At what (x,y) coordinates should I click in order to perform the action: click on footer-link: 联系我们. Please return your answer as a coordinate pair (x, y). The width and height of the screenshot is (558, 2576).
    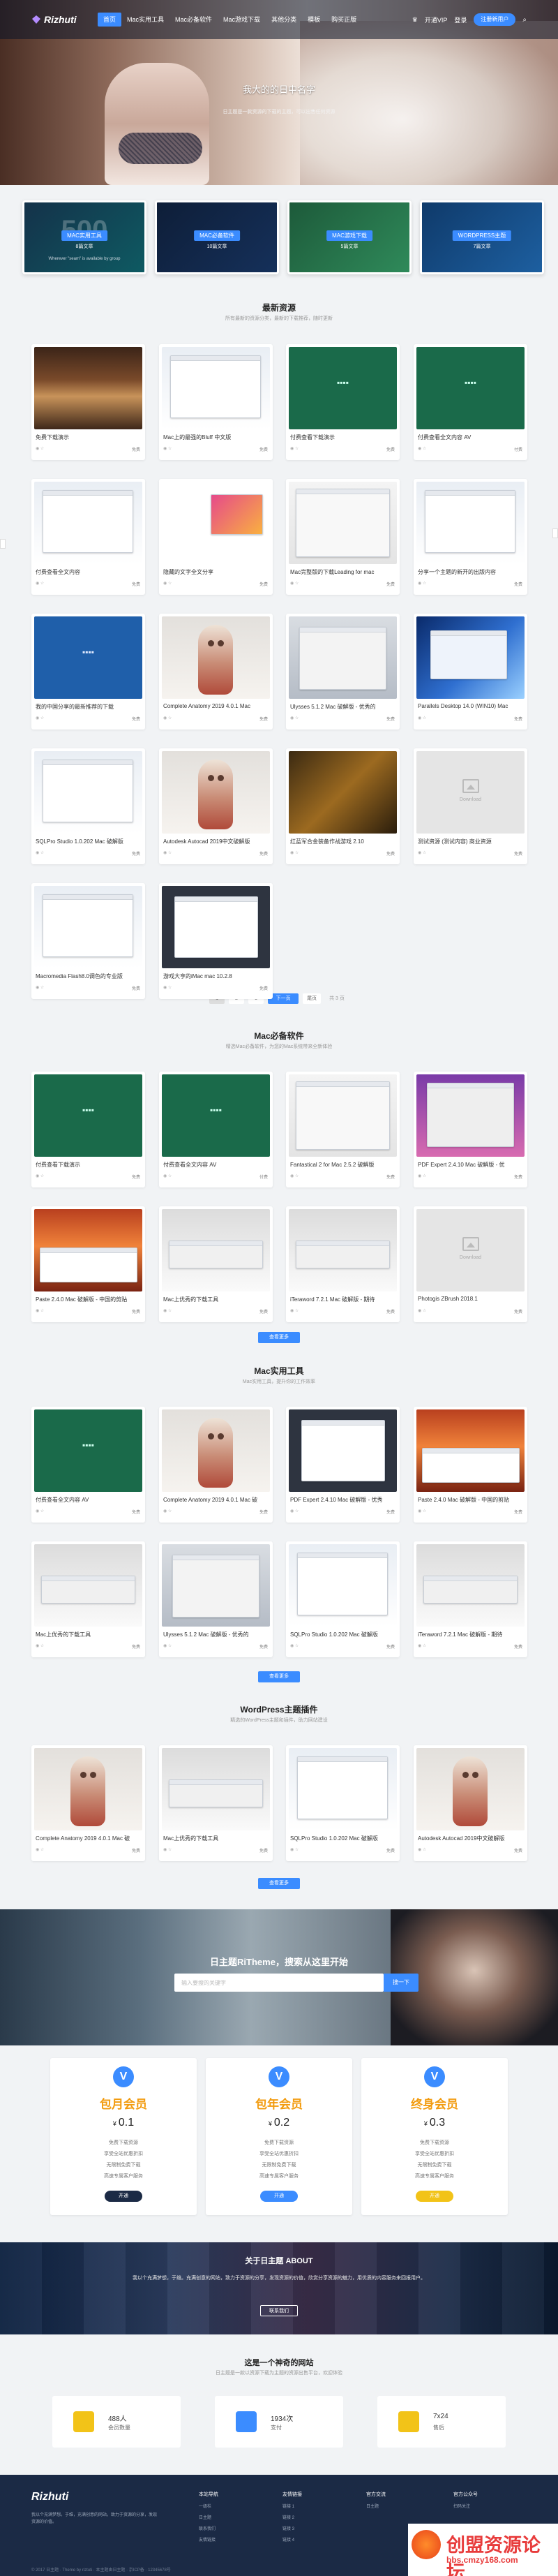
    Looking at the image, I should click on (208, 2528).